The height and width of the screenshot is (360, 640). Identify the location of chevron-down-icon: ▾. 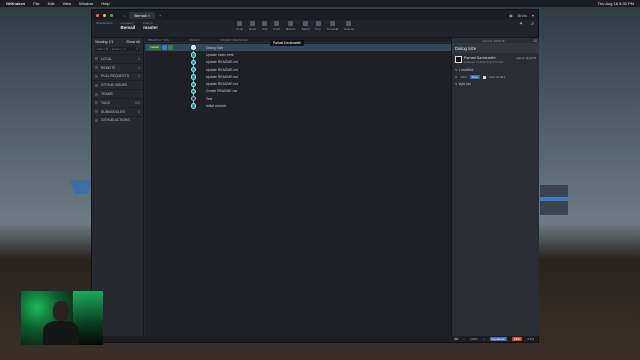
(533, 15).